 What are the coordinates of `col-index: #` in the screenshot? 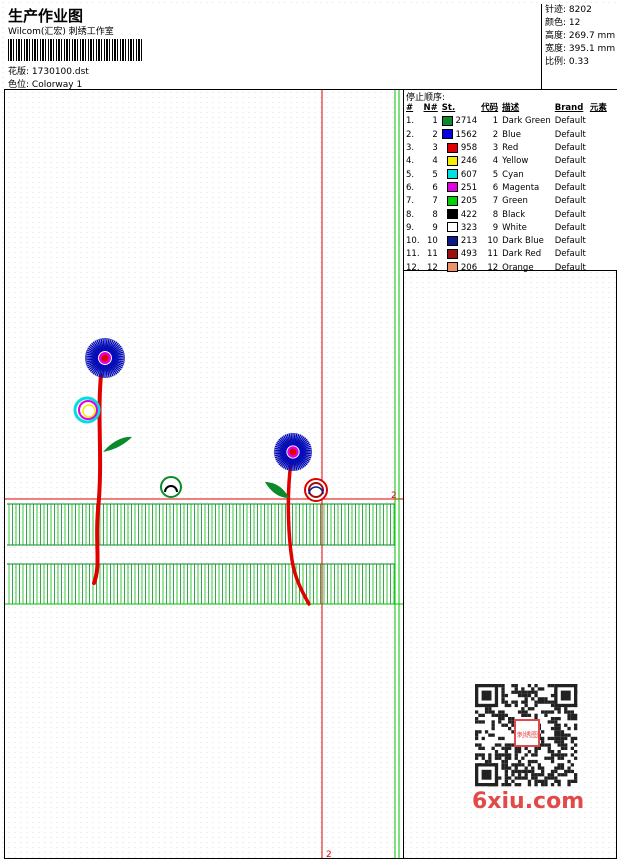 It's located at (410, 108).